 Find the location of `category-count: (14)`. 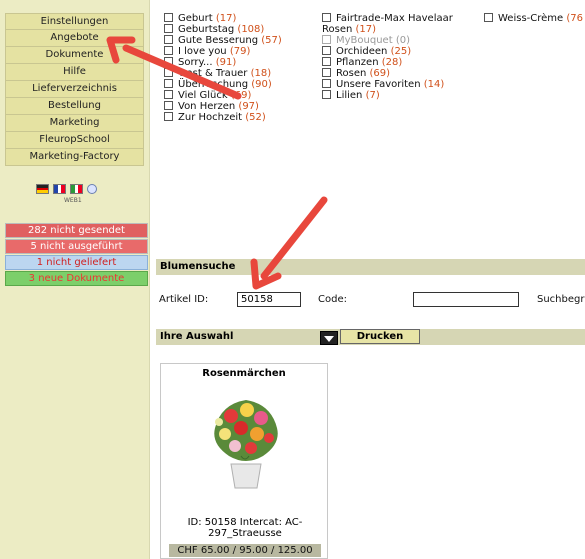

category-count: (14) is located at coordinates (434, 84).